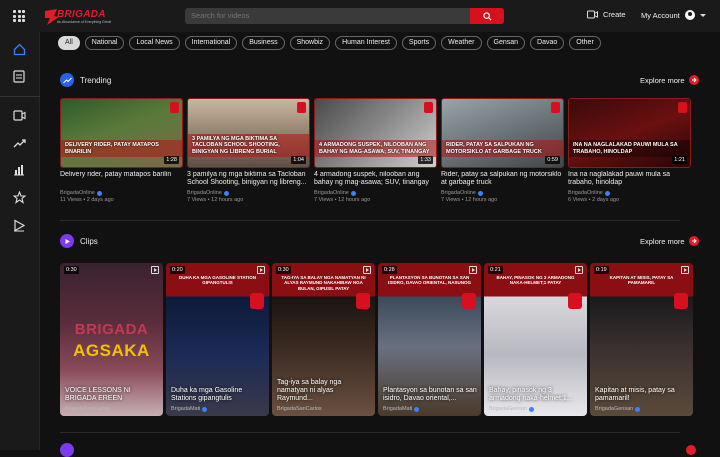 This screenshot has height=457, width=720. What do you see at coordinates (461, 43) in the screenshot?
I see `chip-weather: Weather` at bounding box center [461, 43].